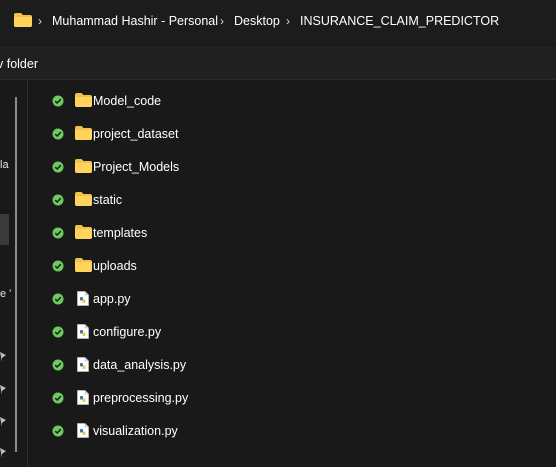  I want to click on new-folder-button: v folder, so click(19, 64).